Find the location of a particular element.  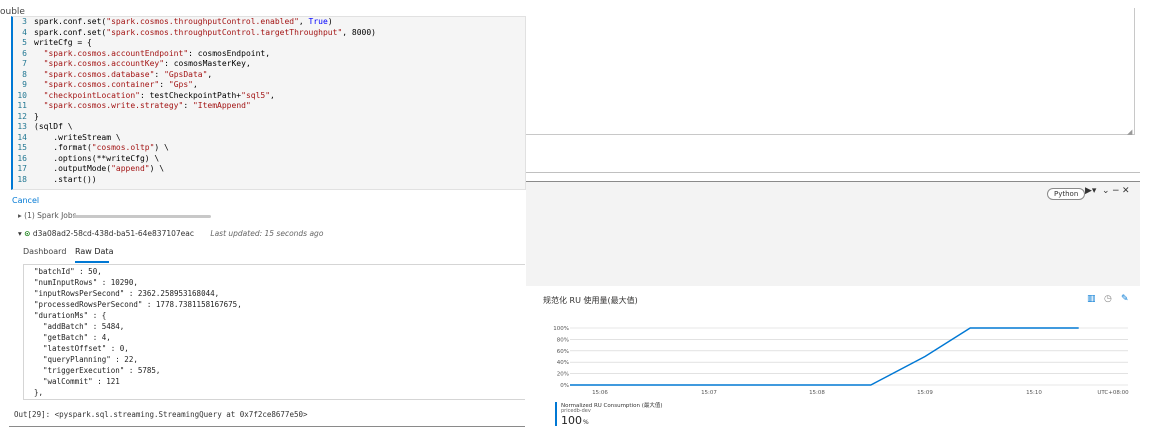

raw-data-line: "walCommit" : 121 is located at coordinates (77, 381).